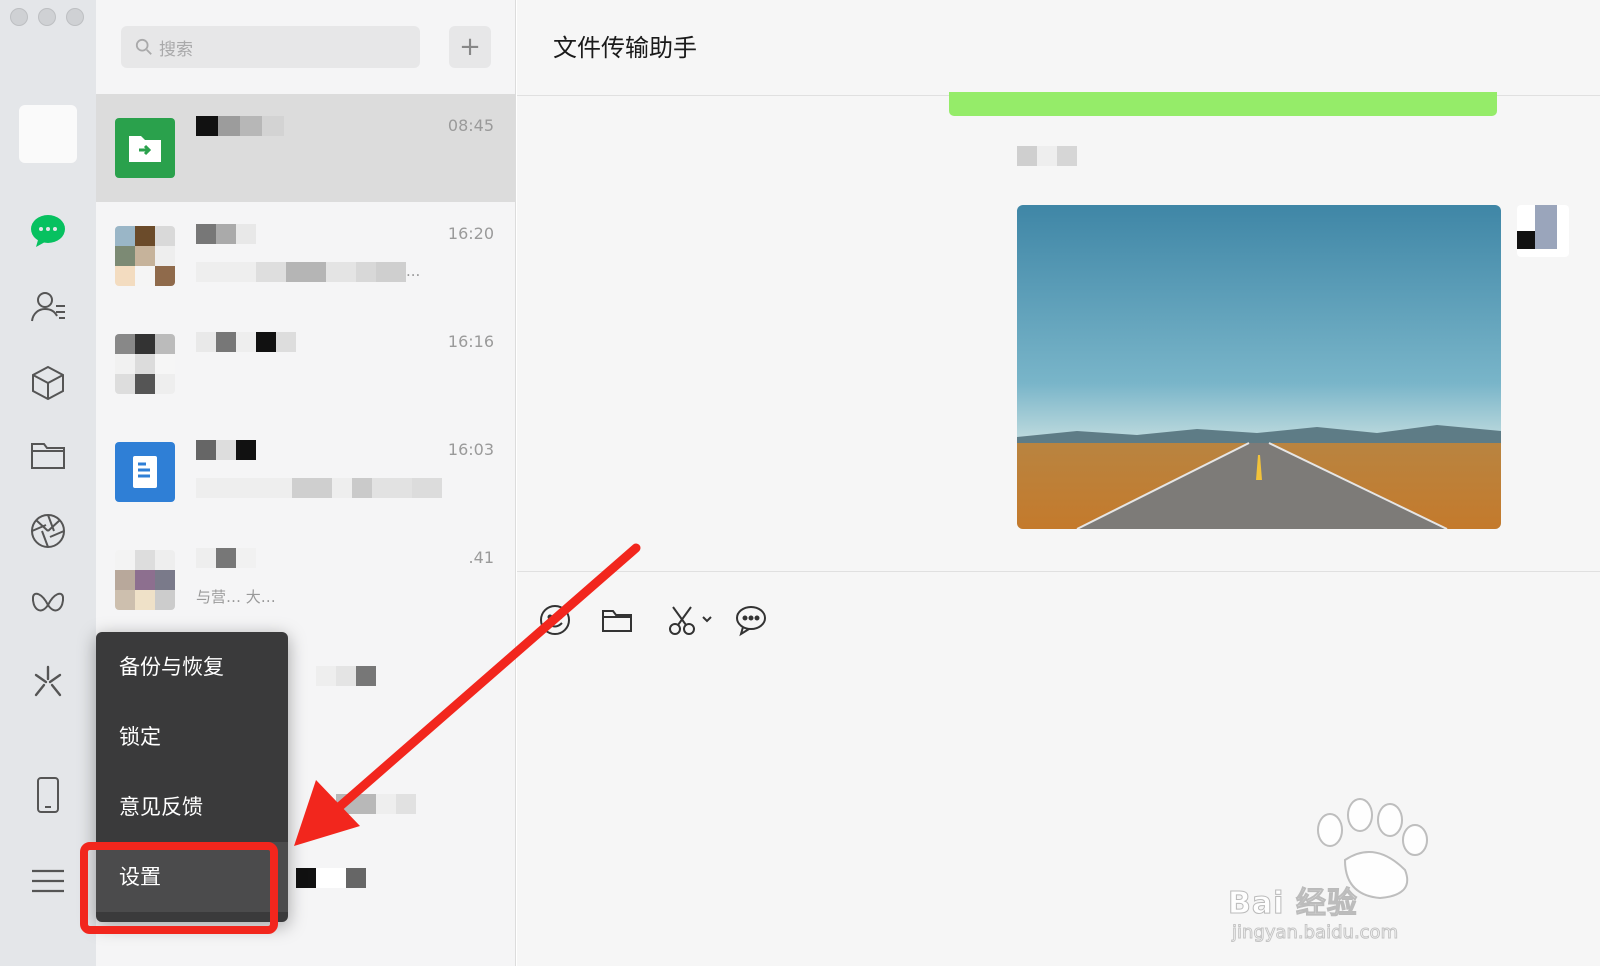 This screenshot has height=966, width=1600. What do you see at coordinates (470, 449) in the screenshot?
I see `chat-time: 16:03` at bounding box center [470, 449].